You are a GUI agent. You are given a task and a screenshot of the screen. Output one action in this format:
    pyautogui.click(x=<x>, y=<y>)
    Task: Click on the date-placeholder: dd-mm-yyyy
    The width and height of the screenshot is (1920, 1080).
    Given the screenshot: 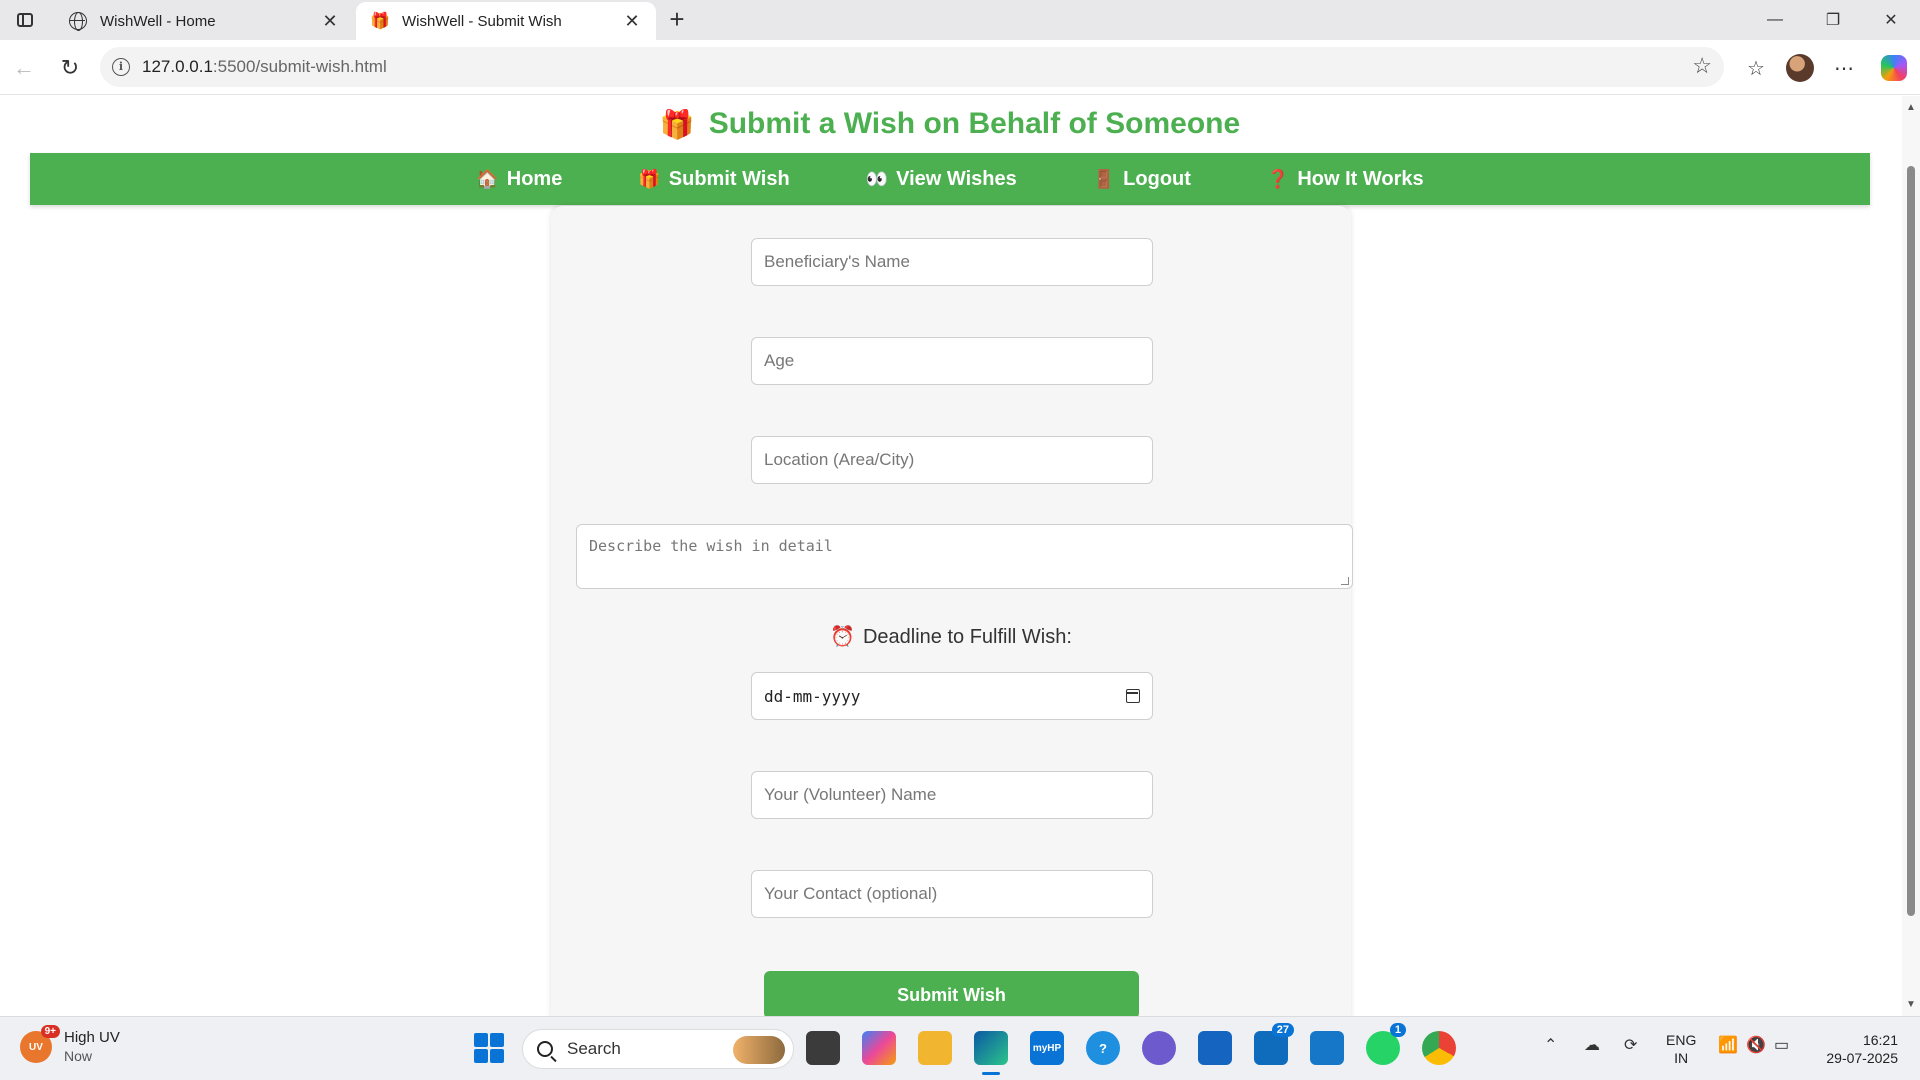 What is the action you would take?
    pyautogui.click(x=812, y=696)
    